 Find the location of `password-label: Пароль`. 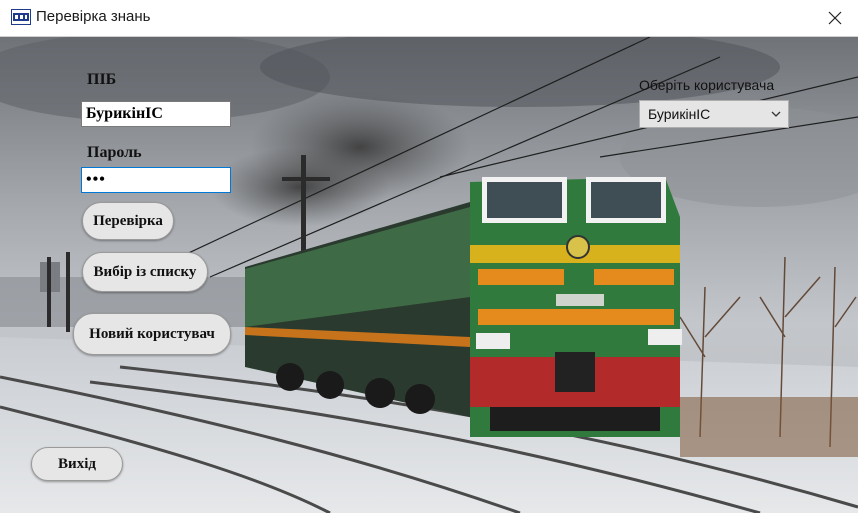

password-label: Пароль is located at coordinates (114, 152).